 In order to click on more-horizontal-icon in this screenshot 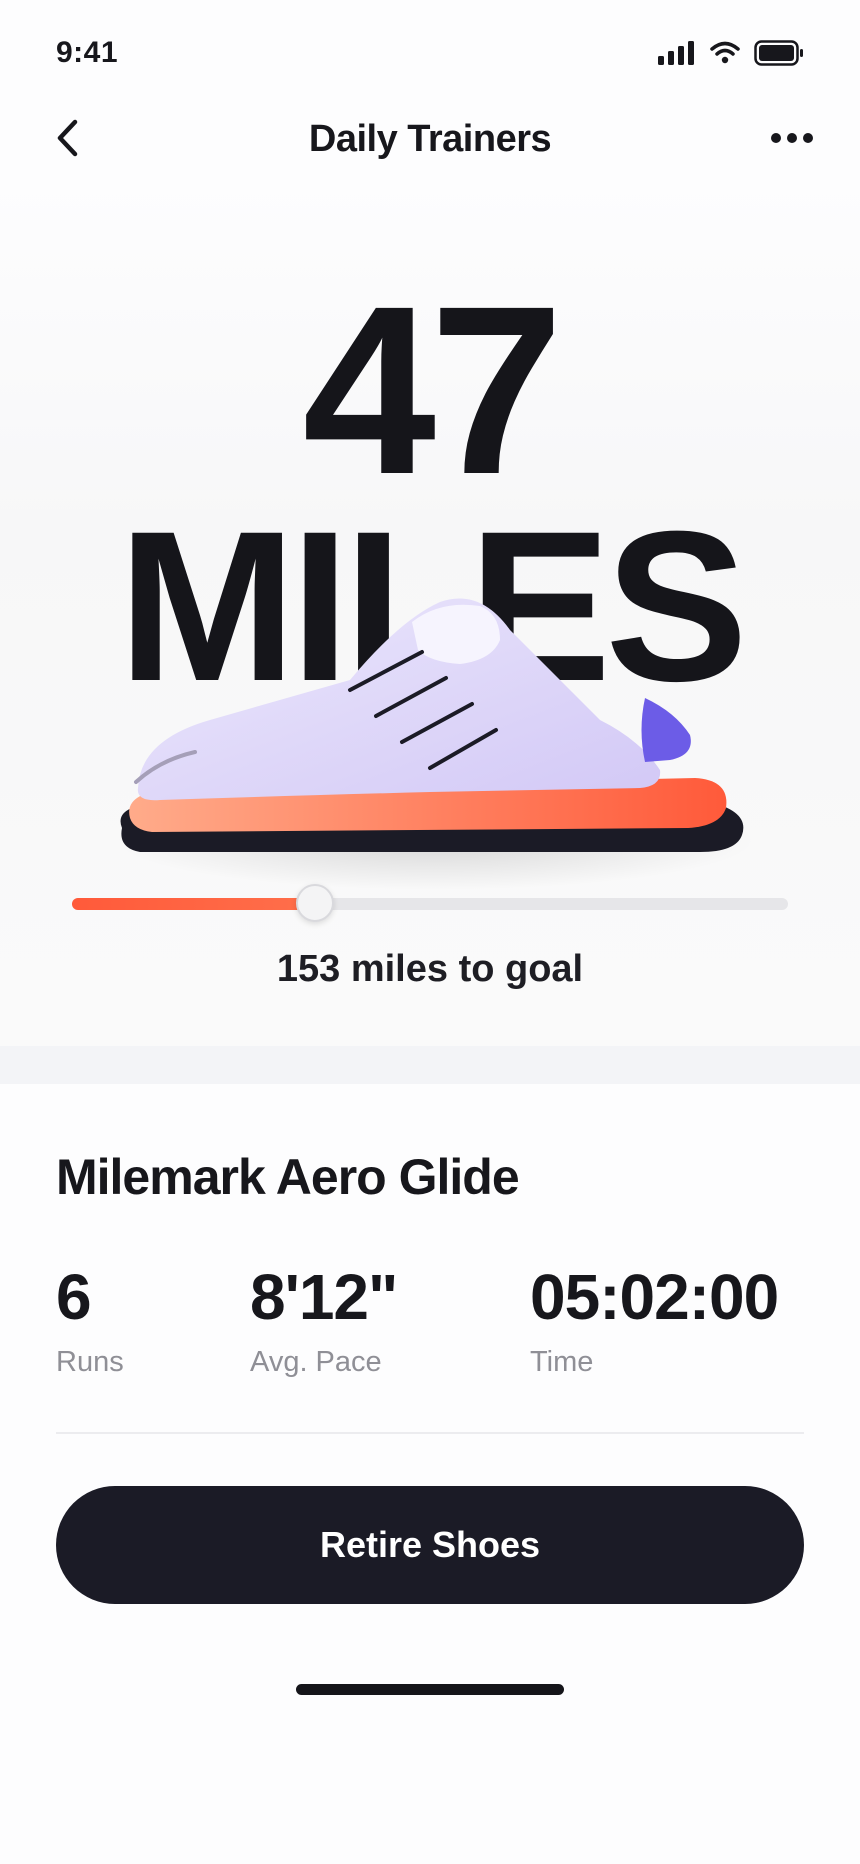, I will do `click(792, 140)`.